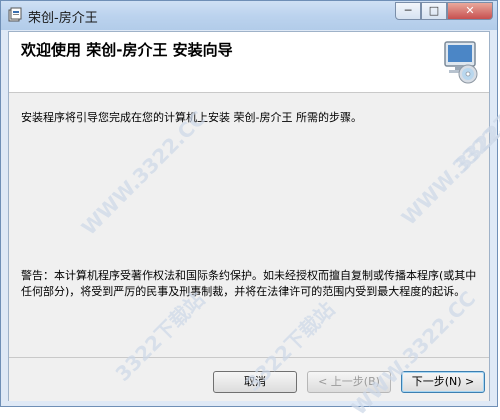 The image size is (500, 420). Describe the element at coordinates (408, 11) in the screenshot. I see `minimize-button: ─` at that location.